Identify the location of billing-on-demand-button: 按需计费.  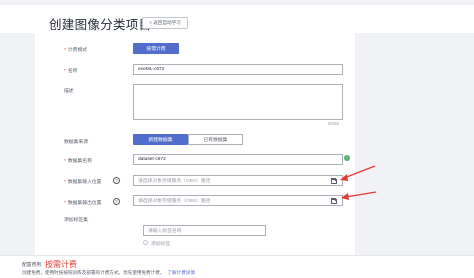
(156, 48).